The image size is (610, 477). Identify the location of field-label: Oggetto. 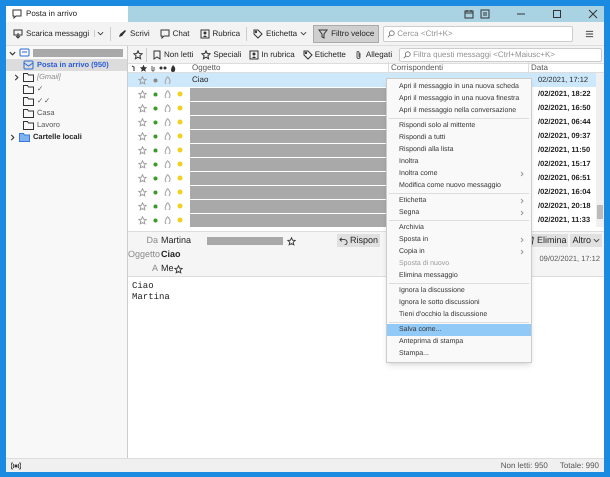
(143, 255).